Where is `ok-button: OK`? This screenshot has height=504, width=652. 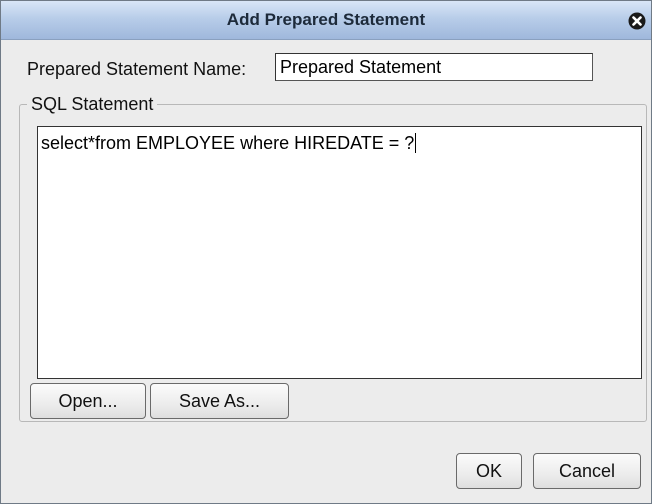
ok-button: OK is located at coordinates (489, 471).